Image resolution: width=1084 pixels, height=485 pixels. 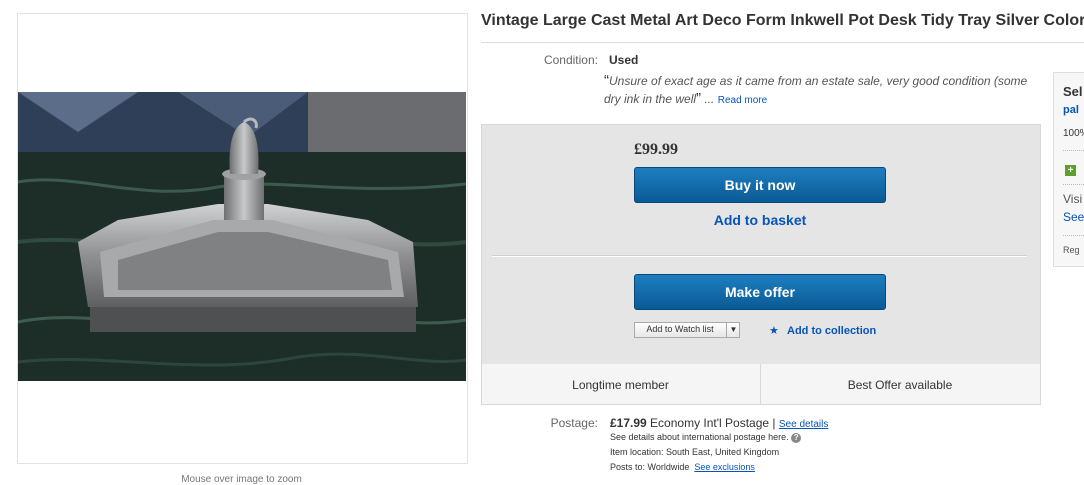 I want to click on watch-list-label: Add to Watch list, so click(x=680, y=330).